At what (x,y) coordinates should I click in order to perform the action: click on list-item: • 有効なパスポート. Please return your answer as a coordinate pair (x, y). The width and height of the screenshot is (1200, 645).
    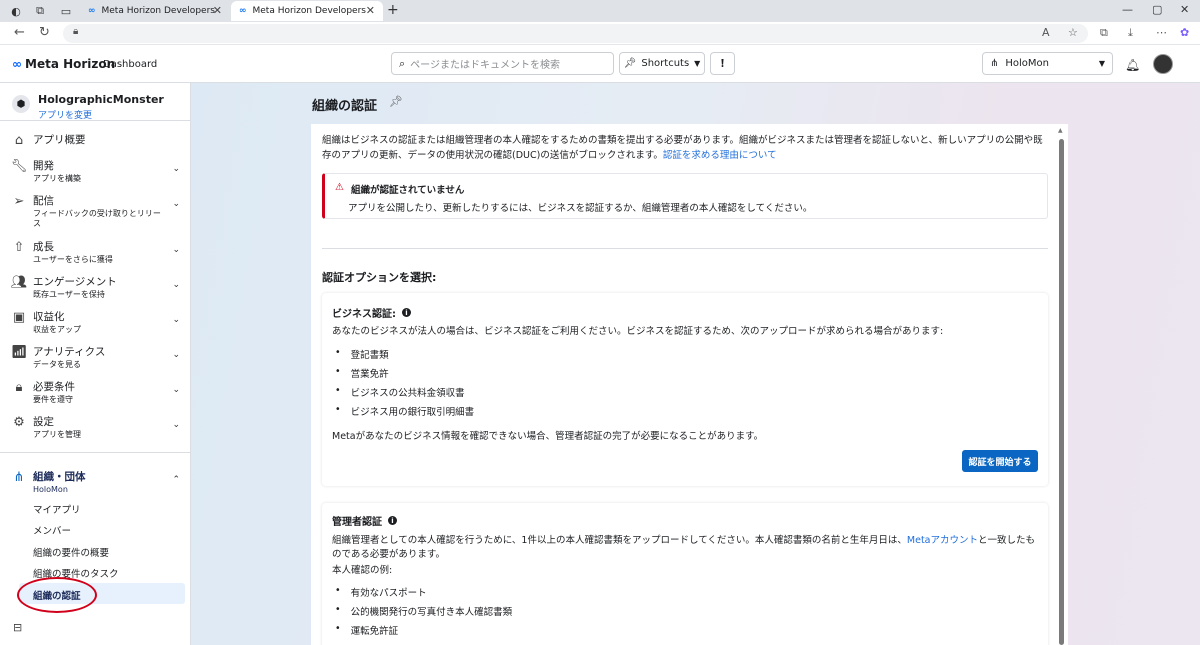
    Looking at the image, I should click on (381, 592).